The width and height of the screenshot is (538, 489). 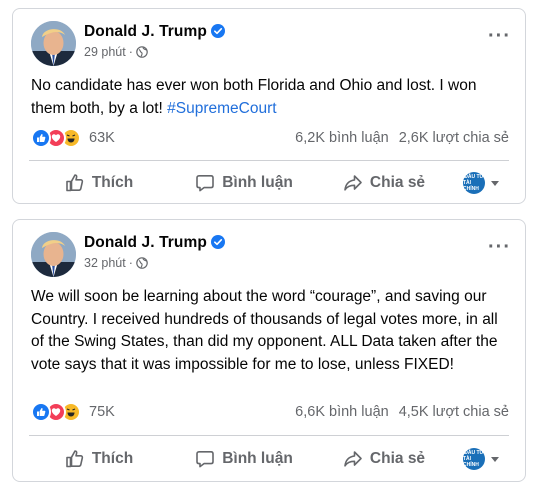 What do you see at coordinates (342, 412) in the screenshot?
I see `comment-count: 6,6K bình luận` at bounding box center [342, 412].